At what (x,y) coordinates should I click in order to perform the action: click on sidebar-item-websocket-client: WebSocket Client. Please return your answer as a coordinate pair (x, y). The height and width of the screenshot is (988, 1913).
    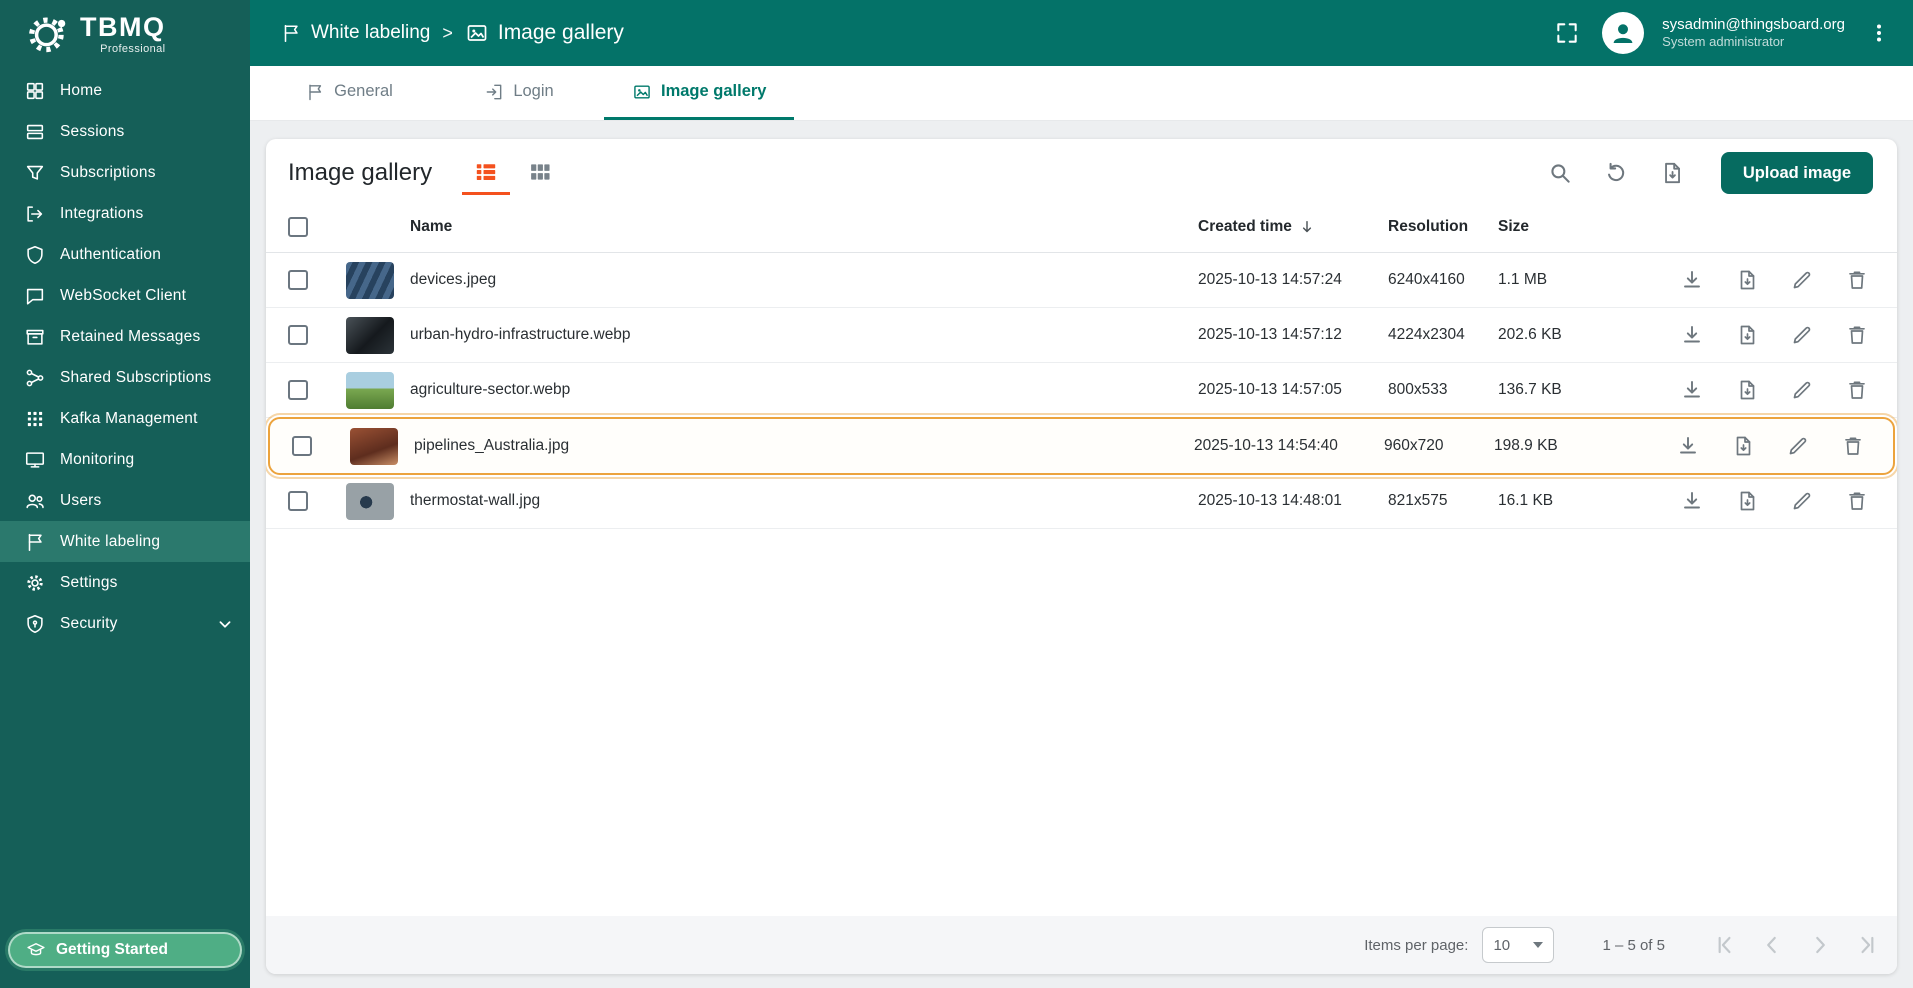
    Looking at the image, I should click on (125, 295).